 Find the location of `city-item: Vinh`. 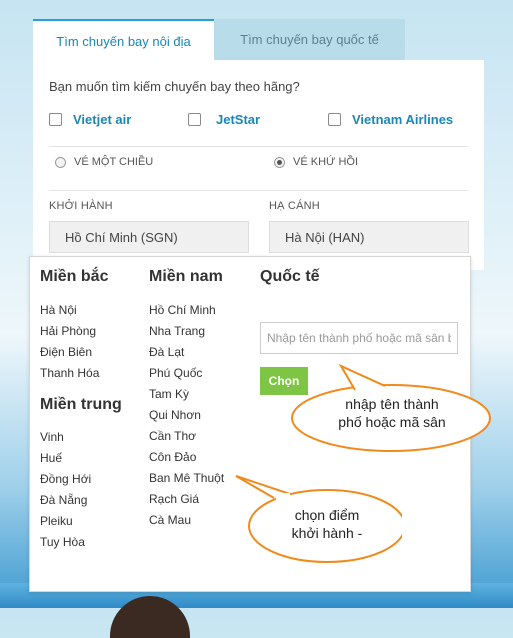

city-item: Vinh is located at coordinates (65, 437).